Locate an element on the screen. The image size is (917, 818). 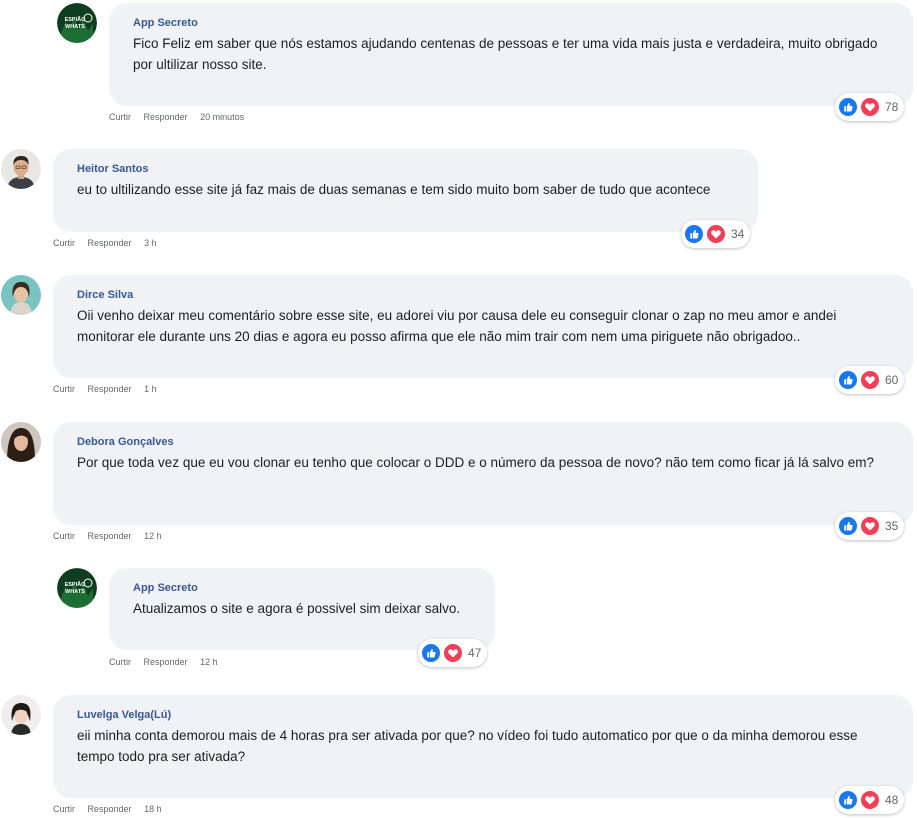
comment-time: 18 h is located at coordinates (153, 809).